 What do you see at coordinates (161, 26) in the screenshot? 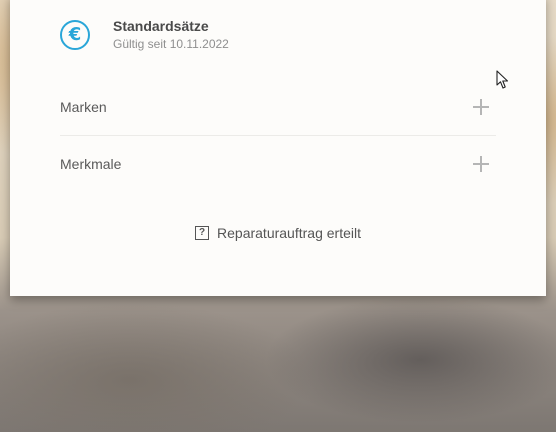
I see `card-title: Standardsätze` at bounding box center [161, 26].